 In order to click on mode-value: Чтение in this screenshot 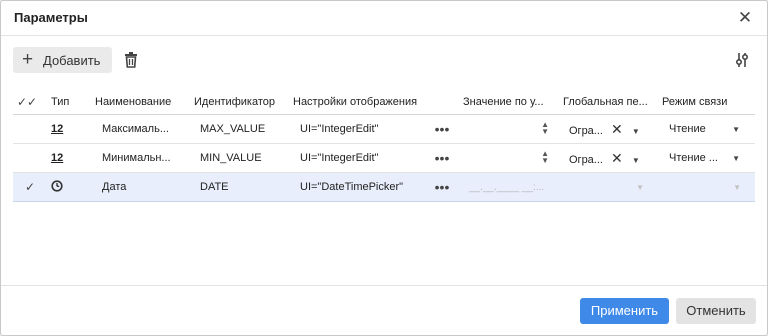, I will do `click(687, 129)`.